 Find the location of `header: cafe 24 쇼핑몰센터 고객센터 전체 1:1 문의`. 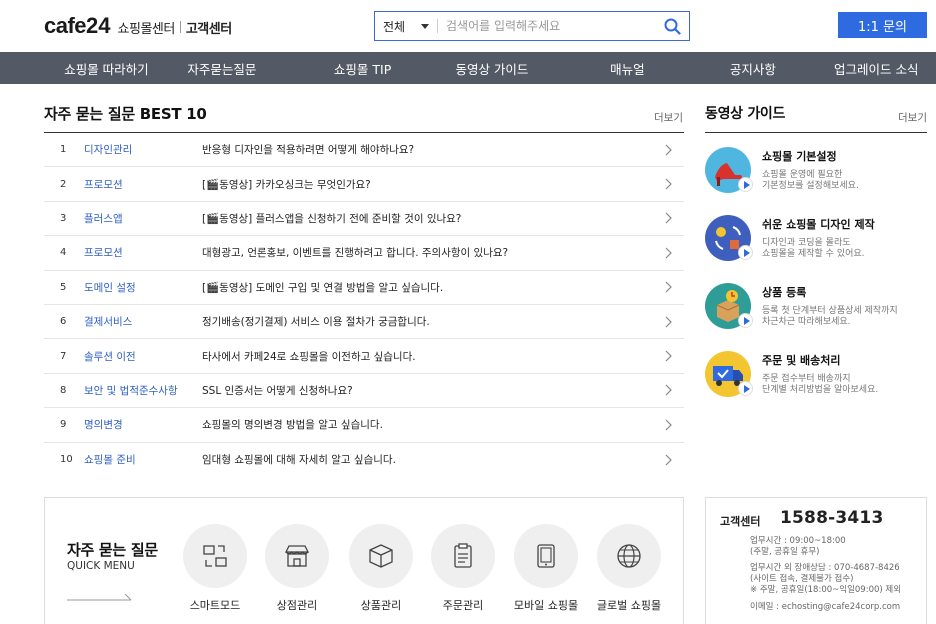

header: cafe 24 쇼핑몰센터 고객센터 전체 1:1 문의 is located at coordinates (468, 26).